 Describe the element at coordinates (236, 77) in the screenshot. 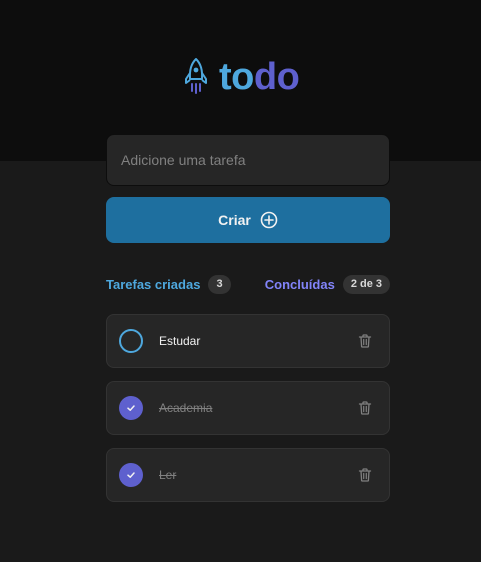

I see `logo-text-to: to` at that location.